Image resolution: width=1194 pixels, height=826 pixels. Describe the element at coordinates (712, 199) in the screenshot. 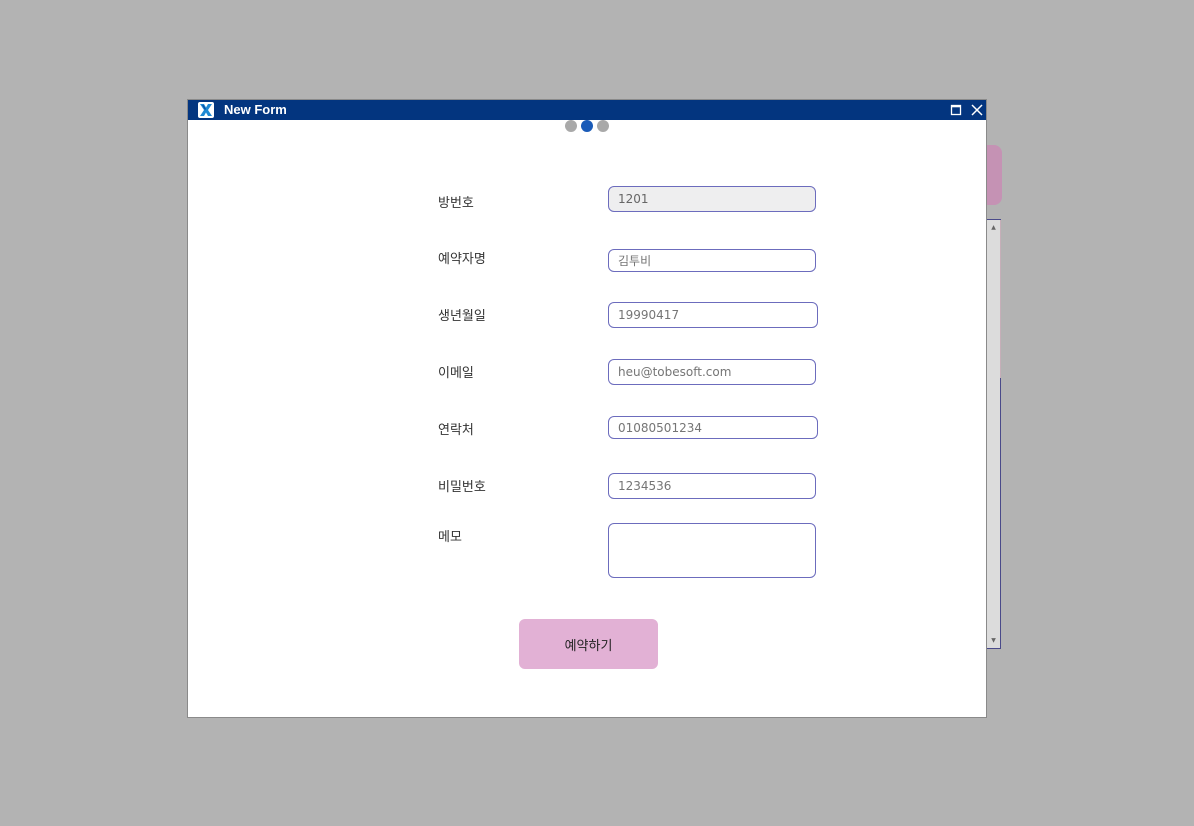

I see `room-number-field` at that location.